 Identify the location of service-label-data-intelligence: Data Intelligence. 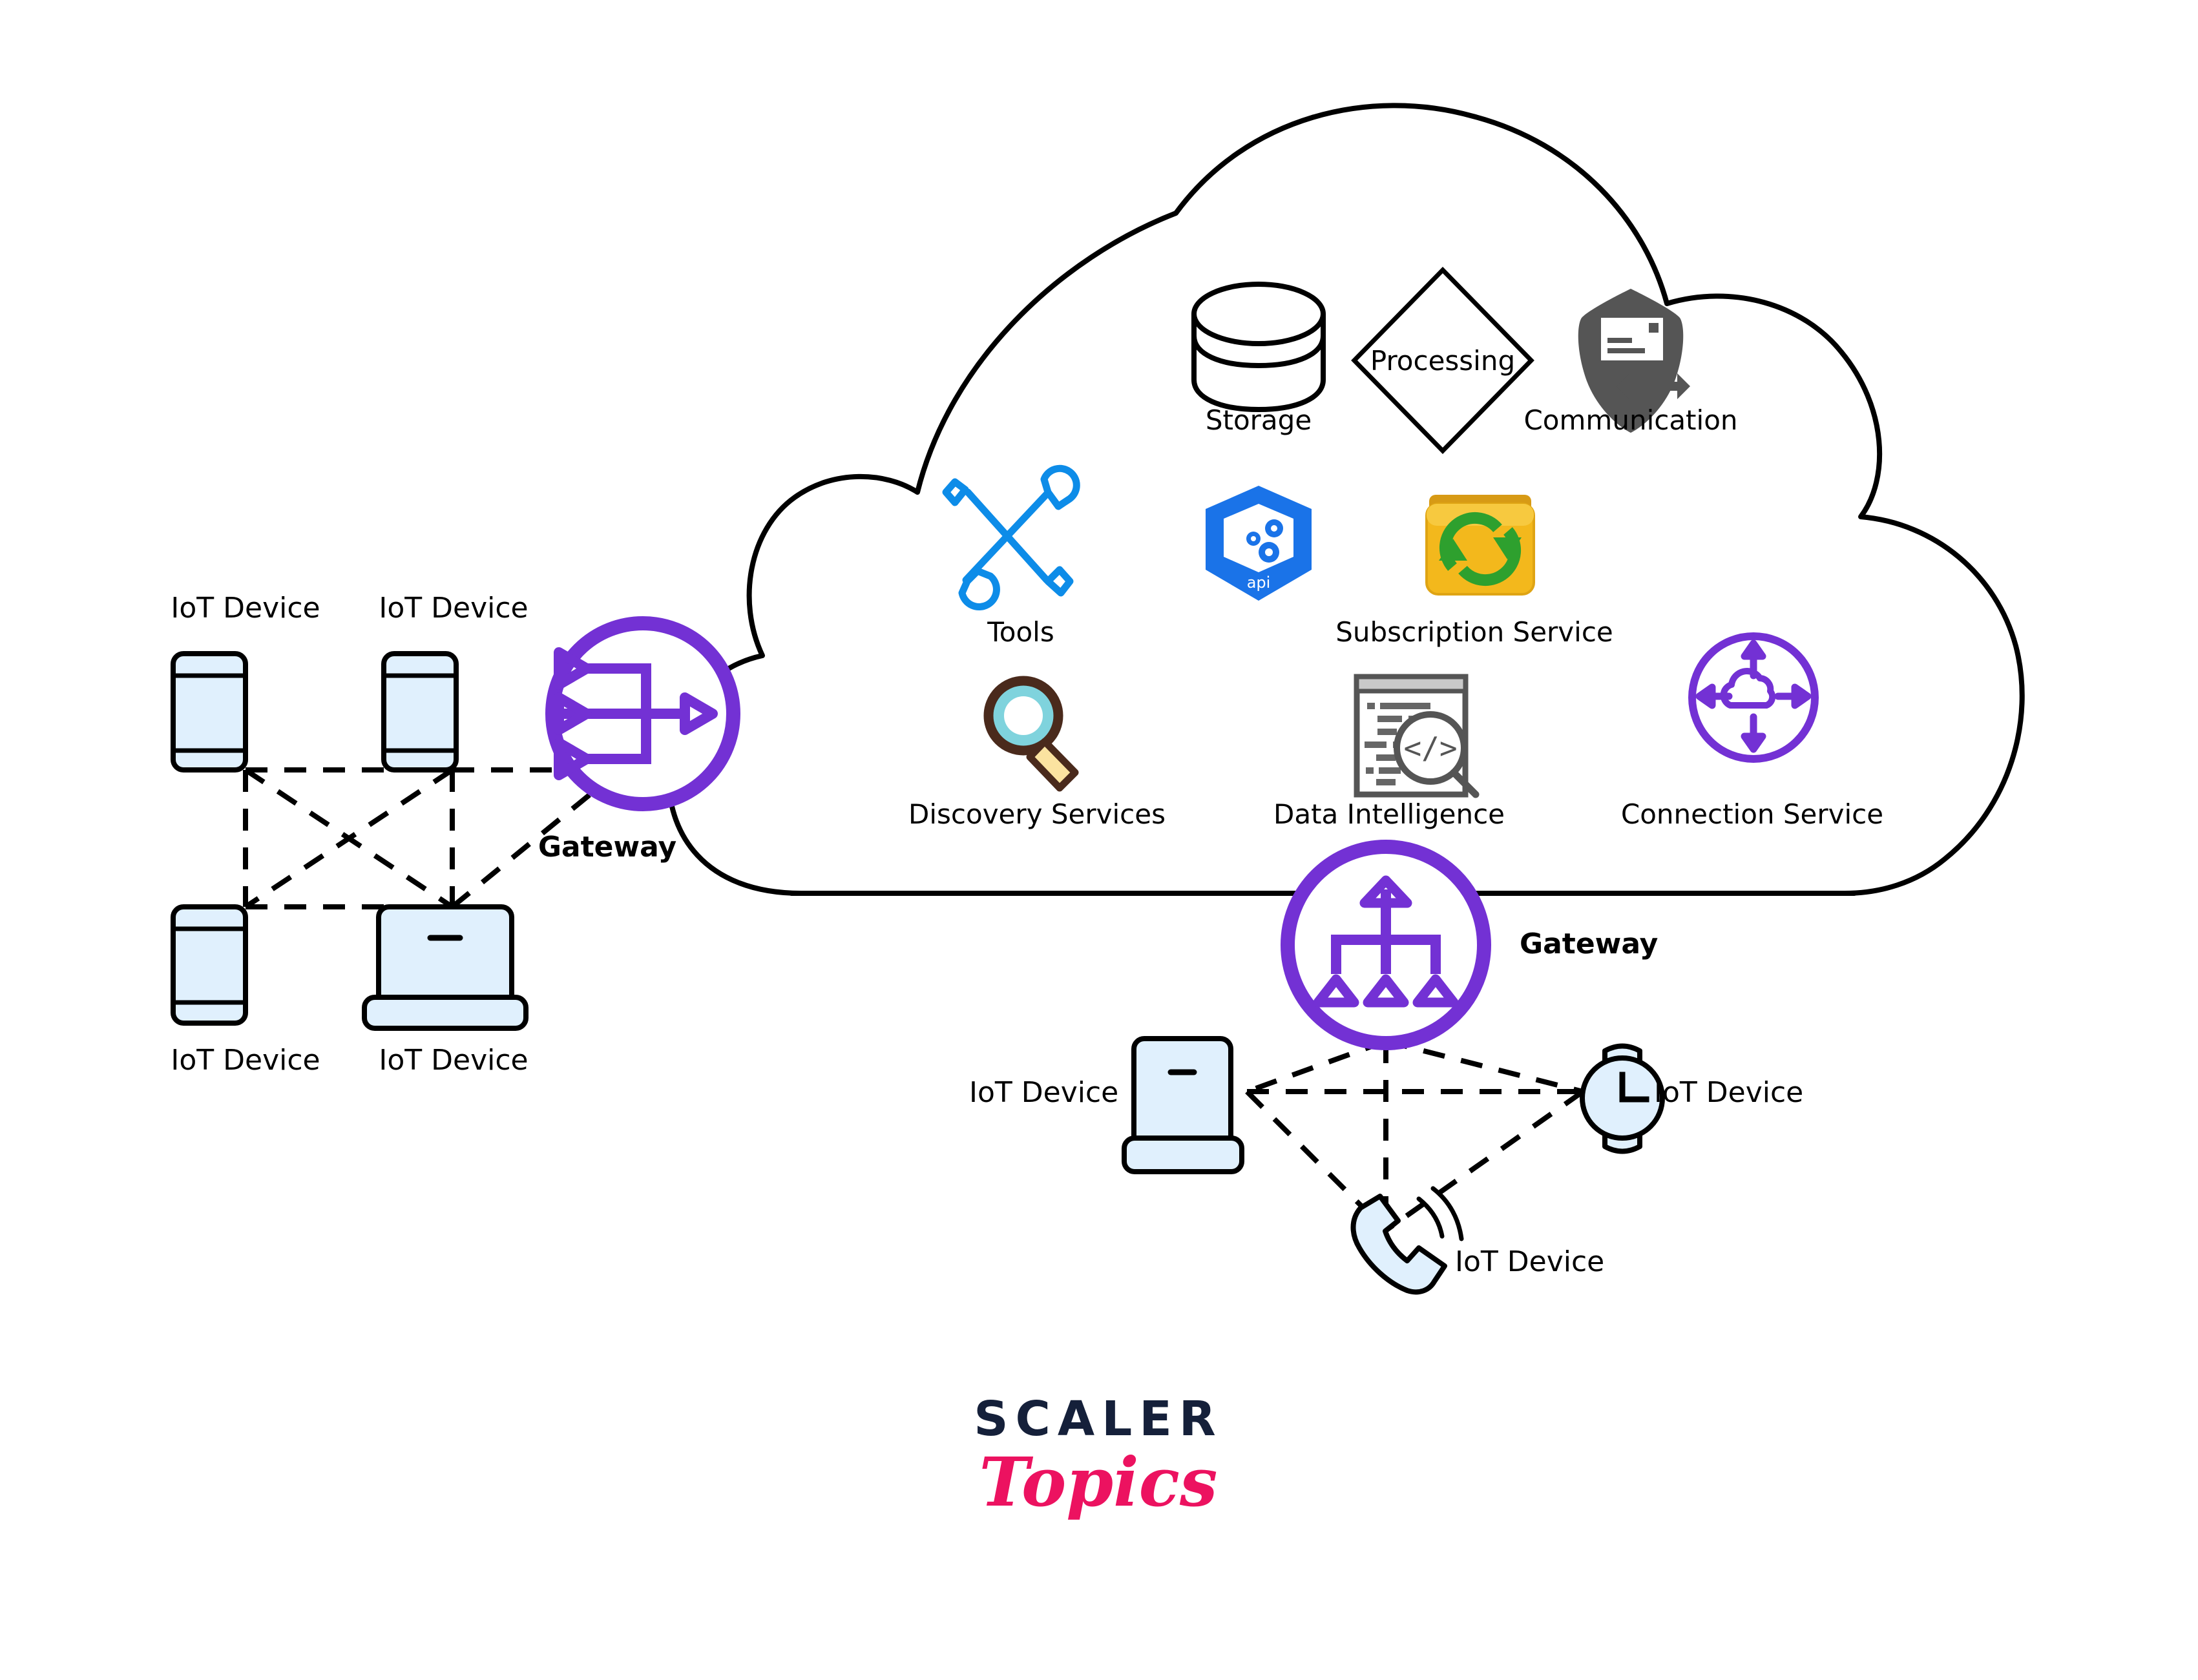
(1389, 814).